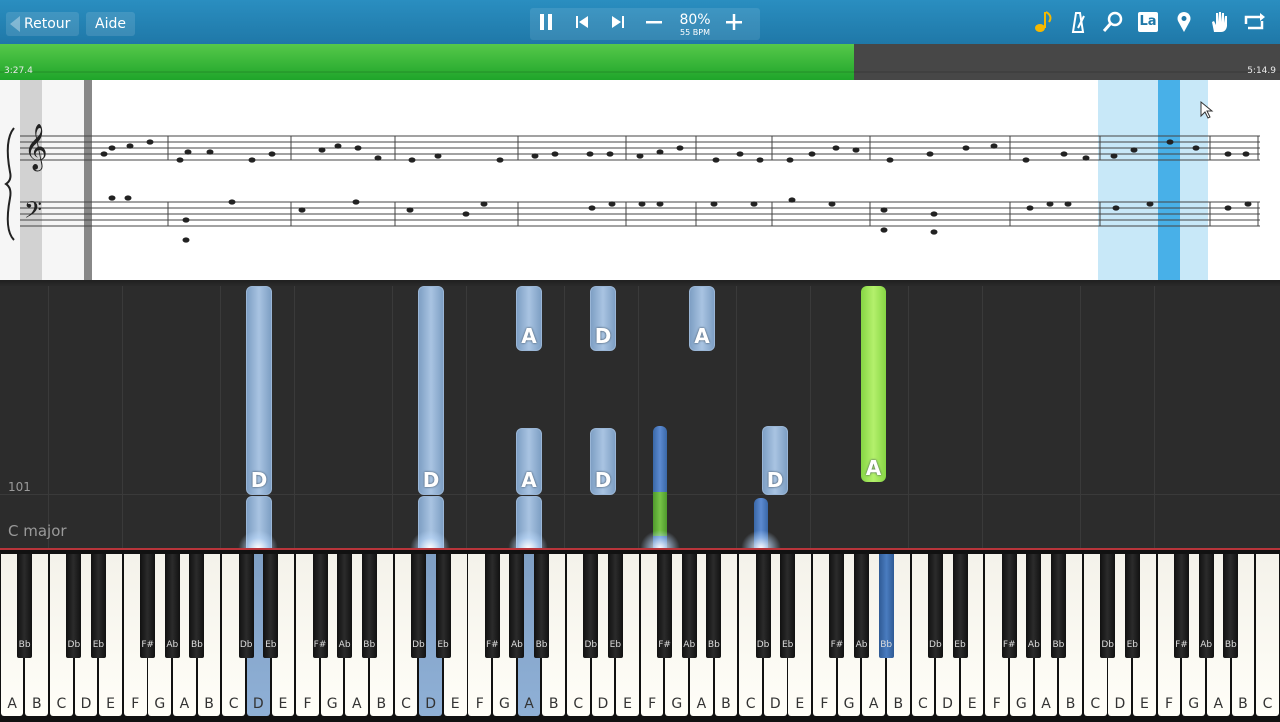  What do you see at coordinates (800, 704) in the screenshot?
I see `key-label: E` at bounding box center [800, 704].